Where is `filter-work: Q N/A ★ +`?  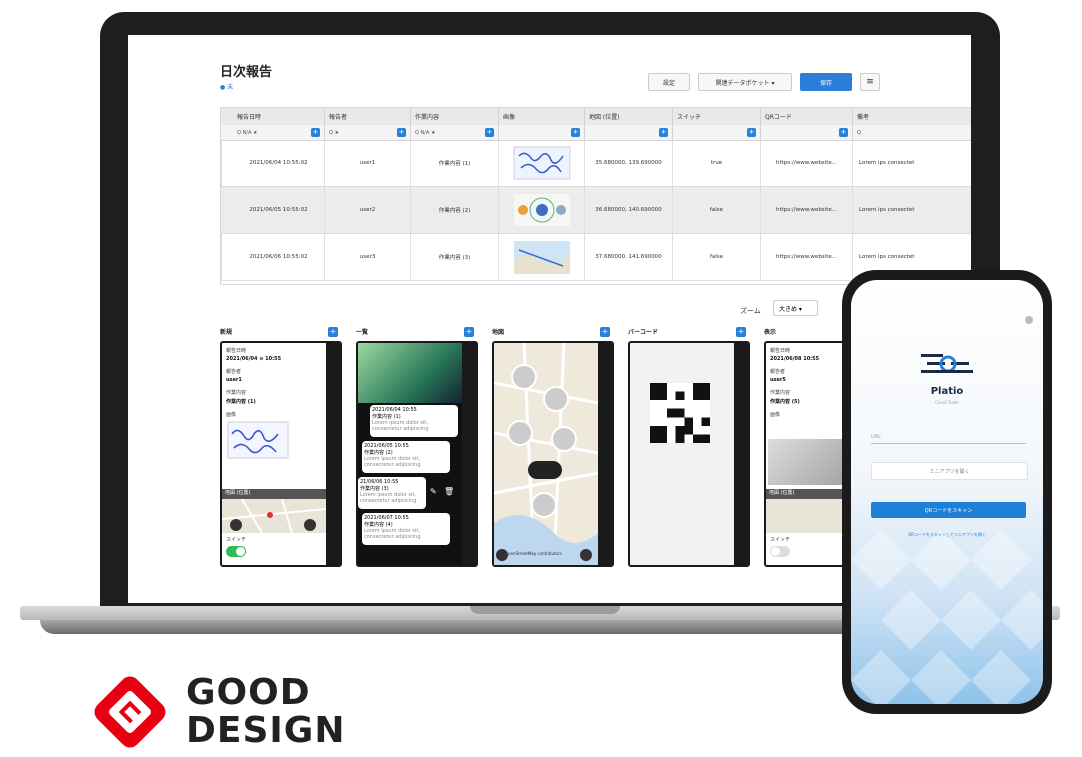
filter-work: Q N/A ★ + is located at coordinates (455, 132).